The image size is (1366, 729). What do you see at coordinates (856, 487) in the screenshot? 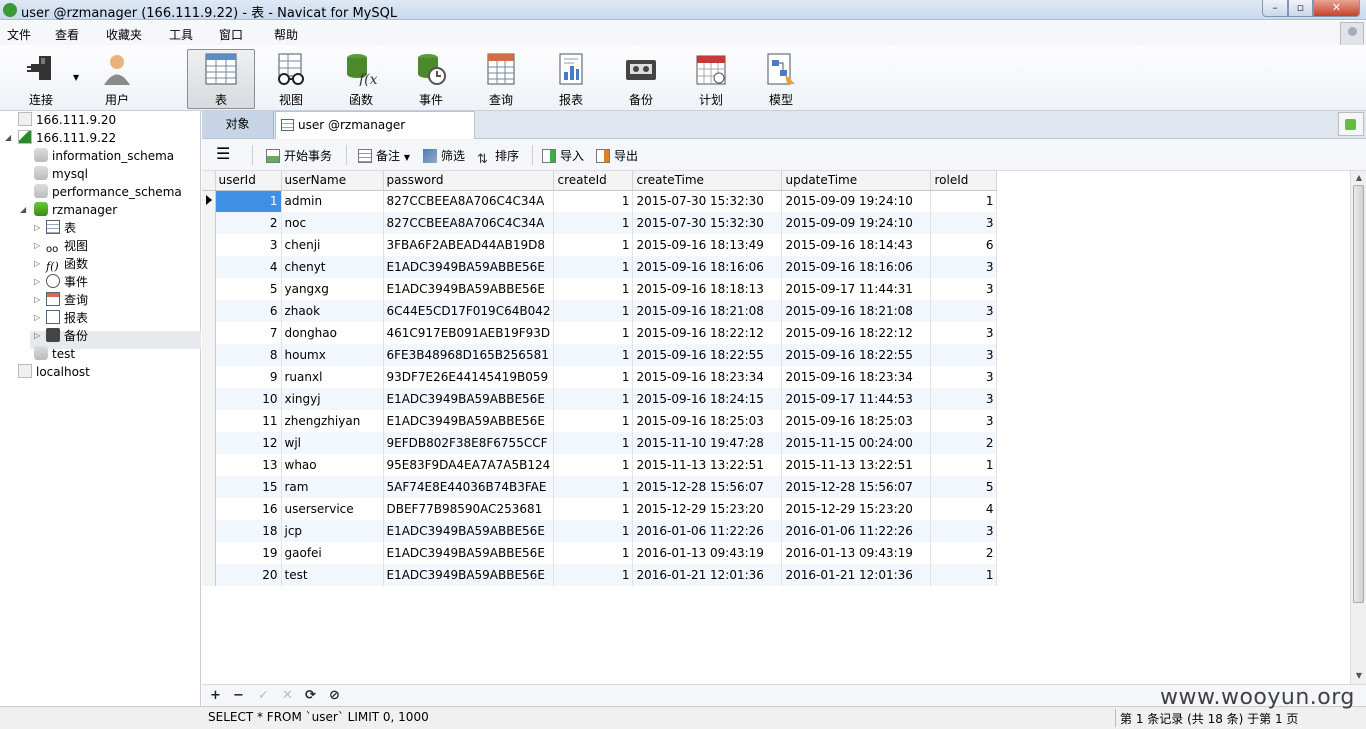
I see `cell-updatetime: 2015-12-28 15:56:07` at bounding box center [856, 487].